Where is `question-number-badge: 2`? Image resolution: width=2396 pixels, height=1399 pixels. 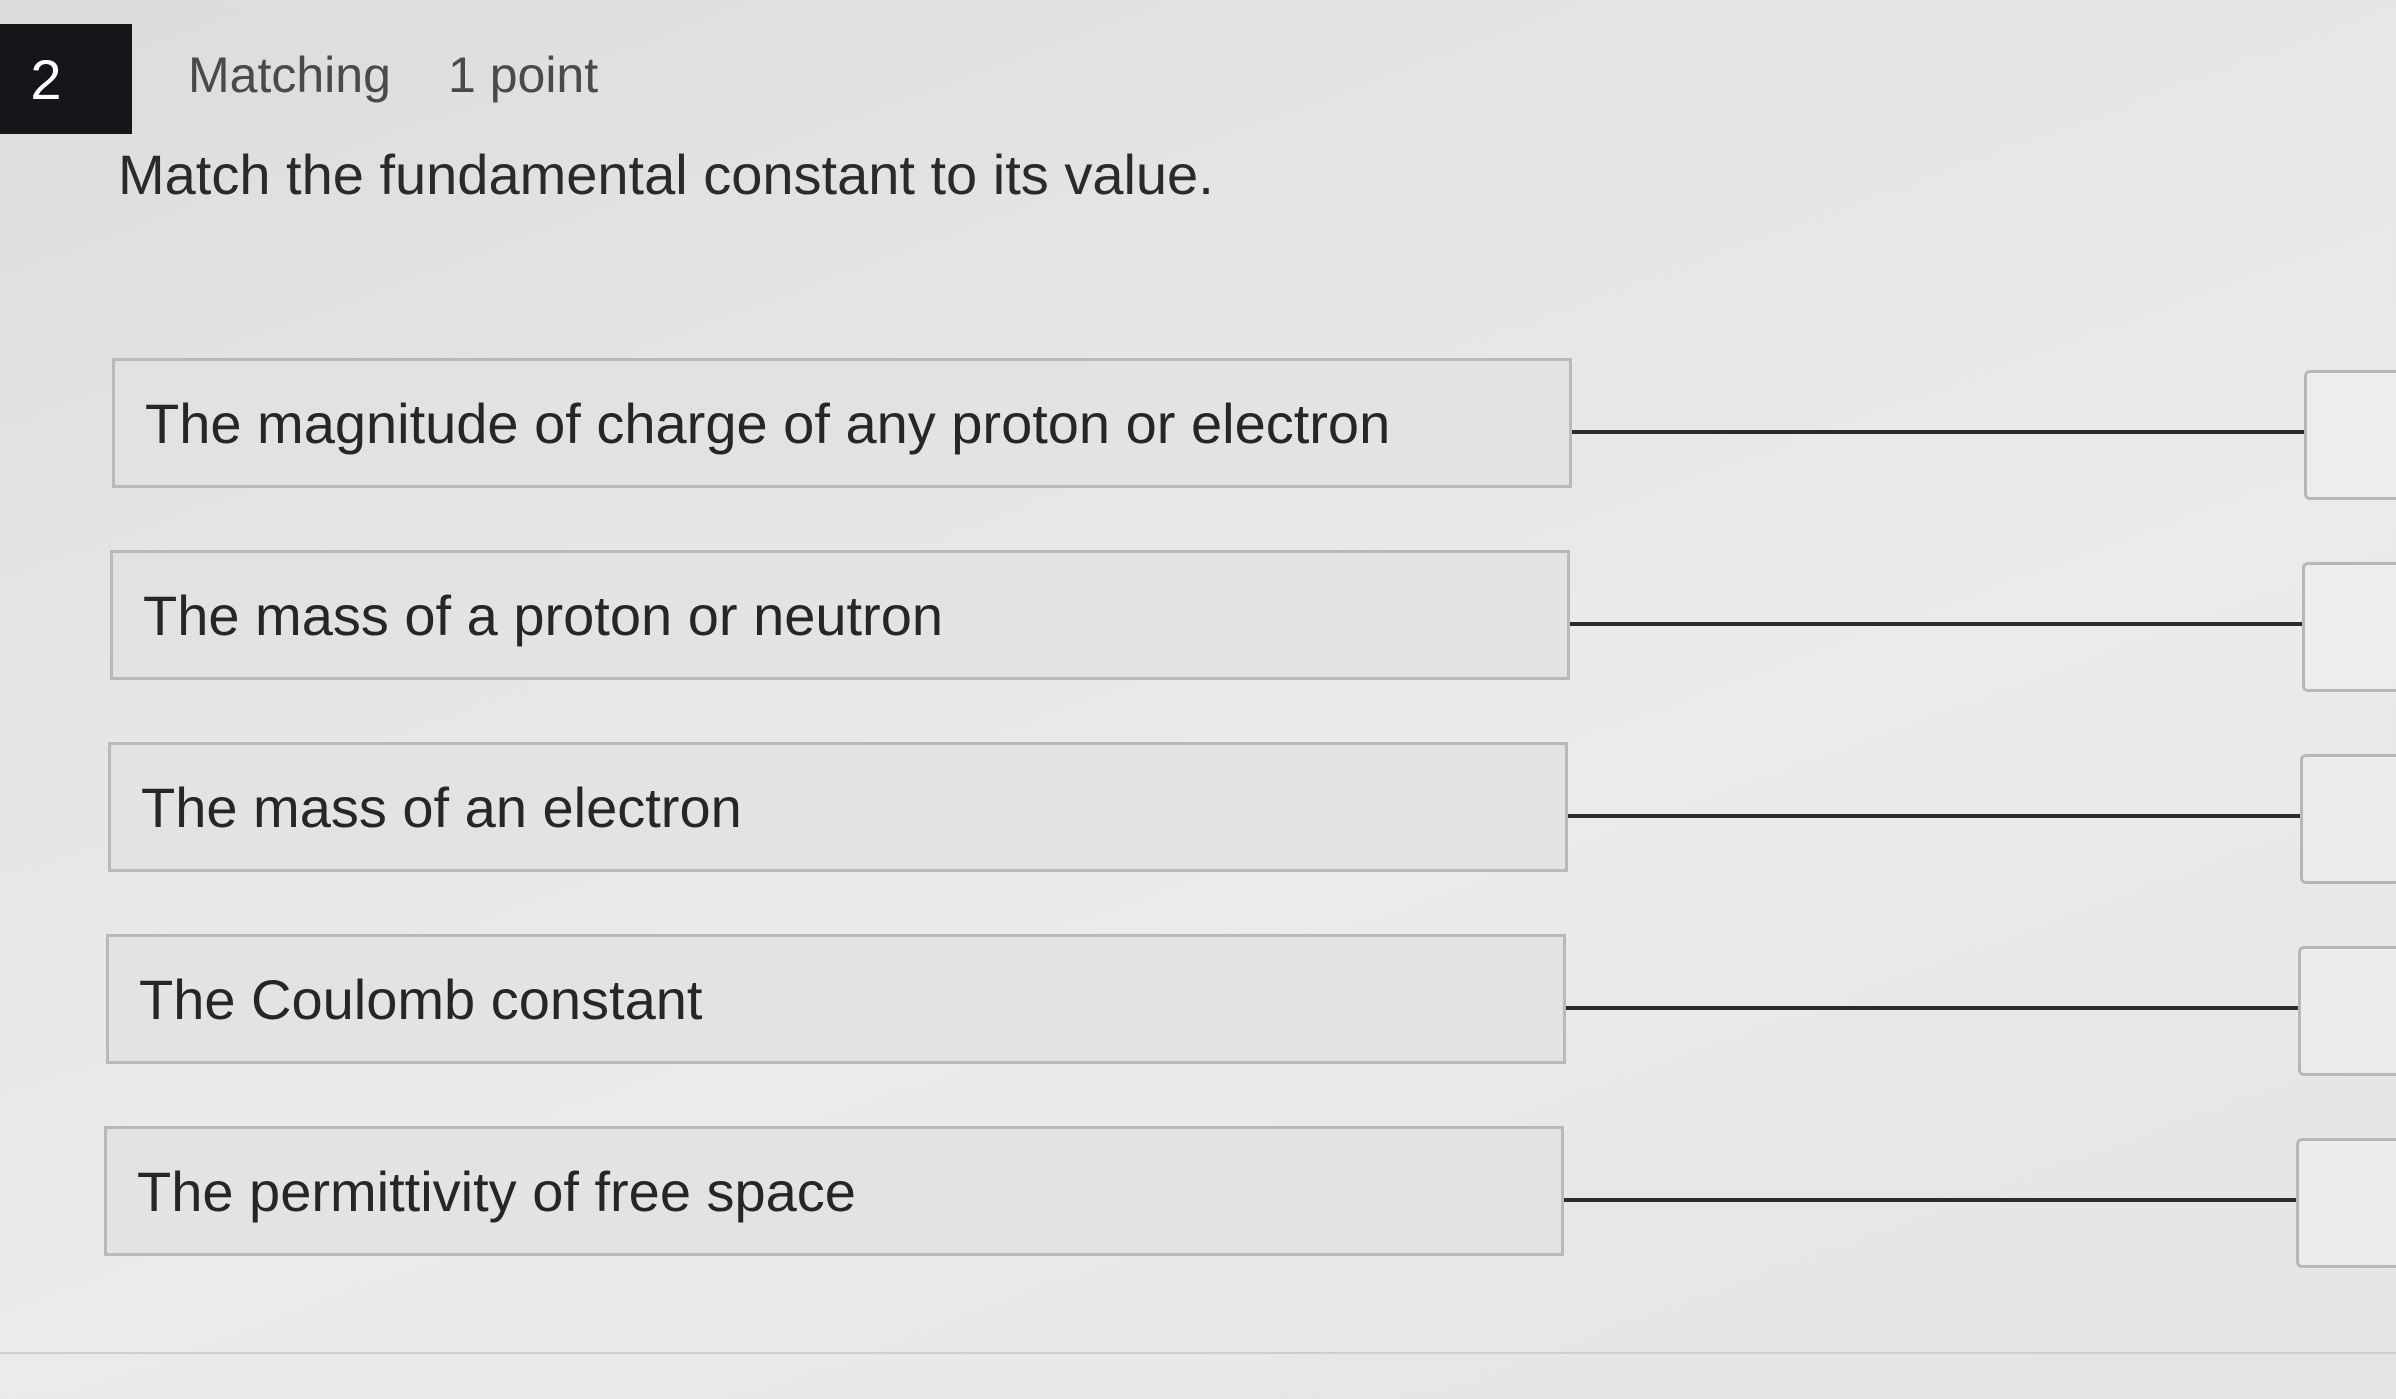
question-number-badge: 2 is located at coordinates (66, 79).